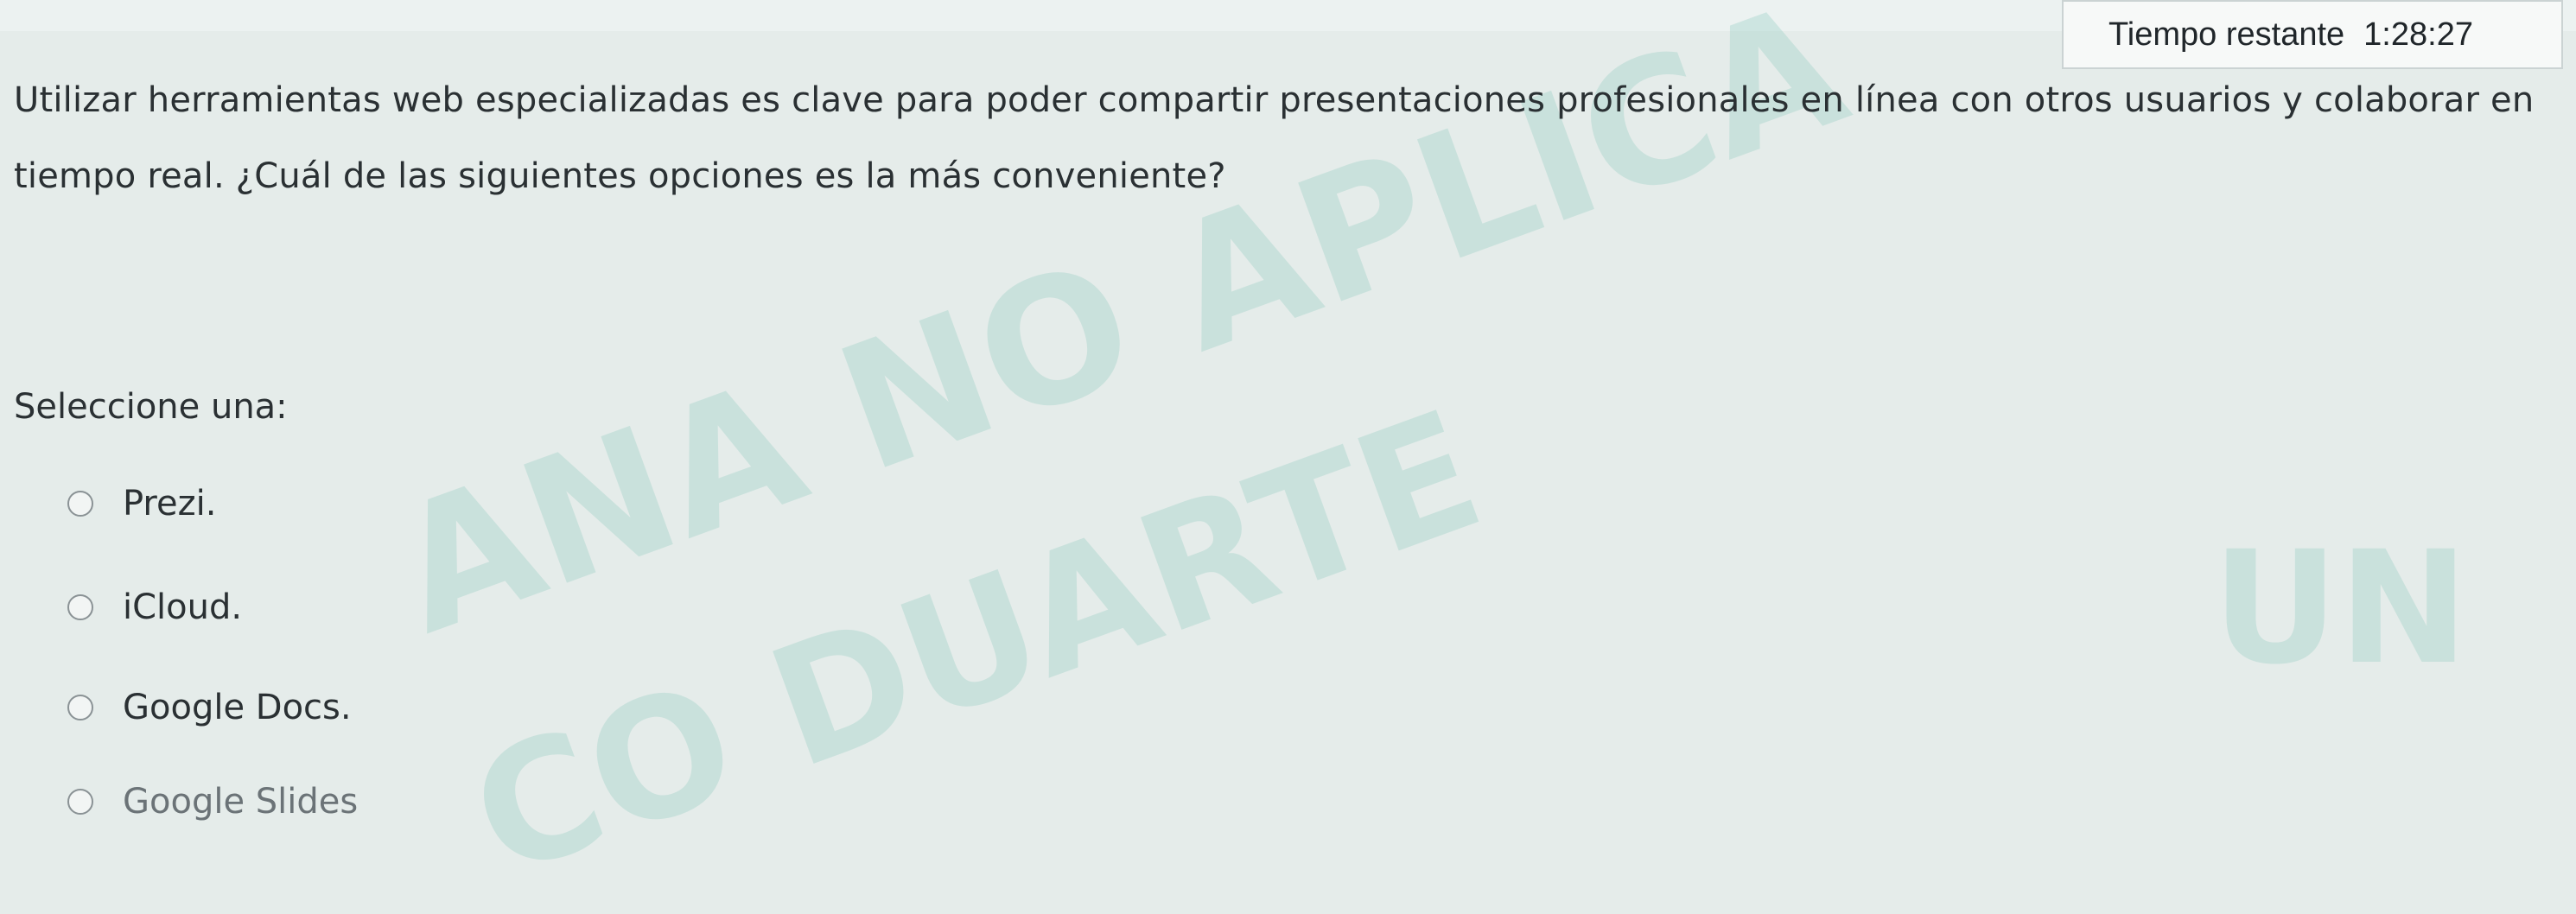 This screenshot has height=914, width=2576. What do you see at coordinates (170, 504) in the screenshot?
I see `option-label: Prezi.` at bounding box center [170, 504].